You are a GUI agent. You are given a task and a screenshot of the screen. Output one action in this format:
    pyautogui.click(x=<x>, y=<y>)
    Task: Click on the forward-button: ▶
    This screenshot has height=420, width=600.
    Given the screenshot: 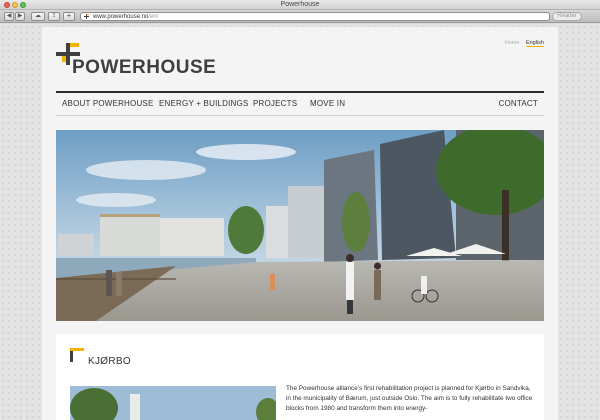 What is the action you would take?
    pyautogui.click(x=20, y=16)
    